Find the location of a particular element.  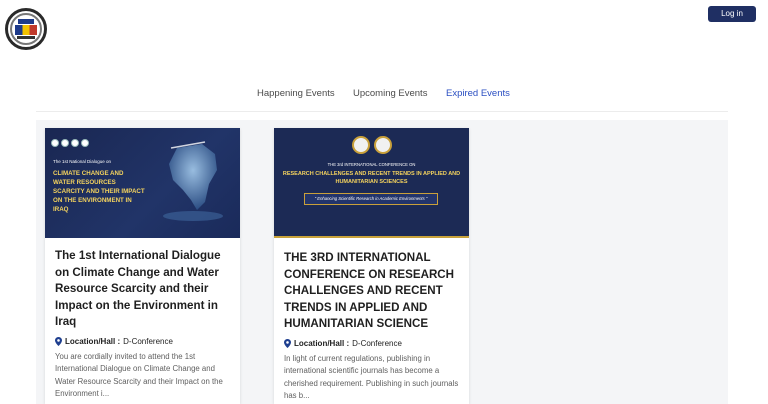

iraq-water-map-icon is located at coordinates (193, 181).